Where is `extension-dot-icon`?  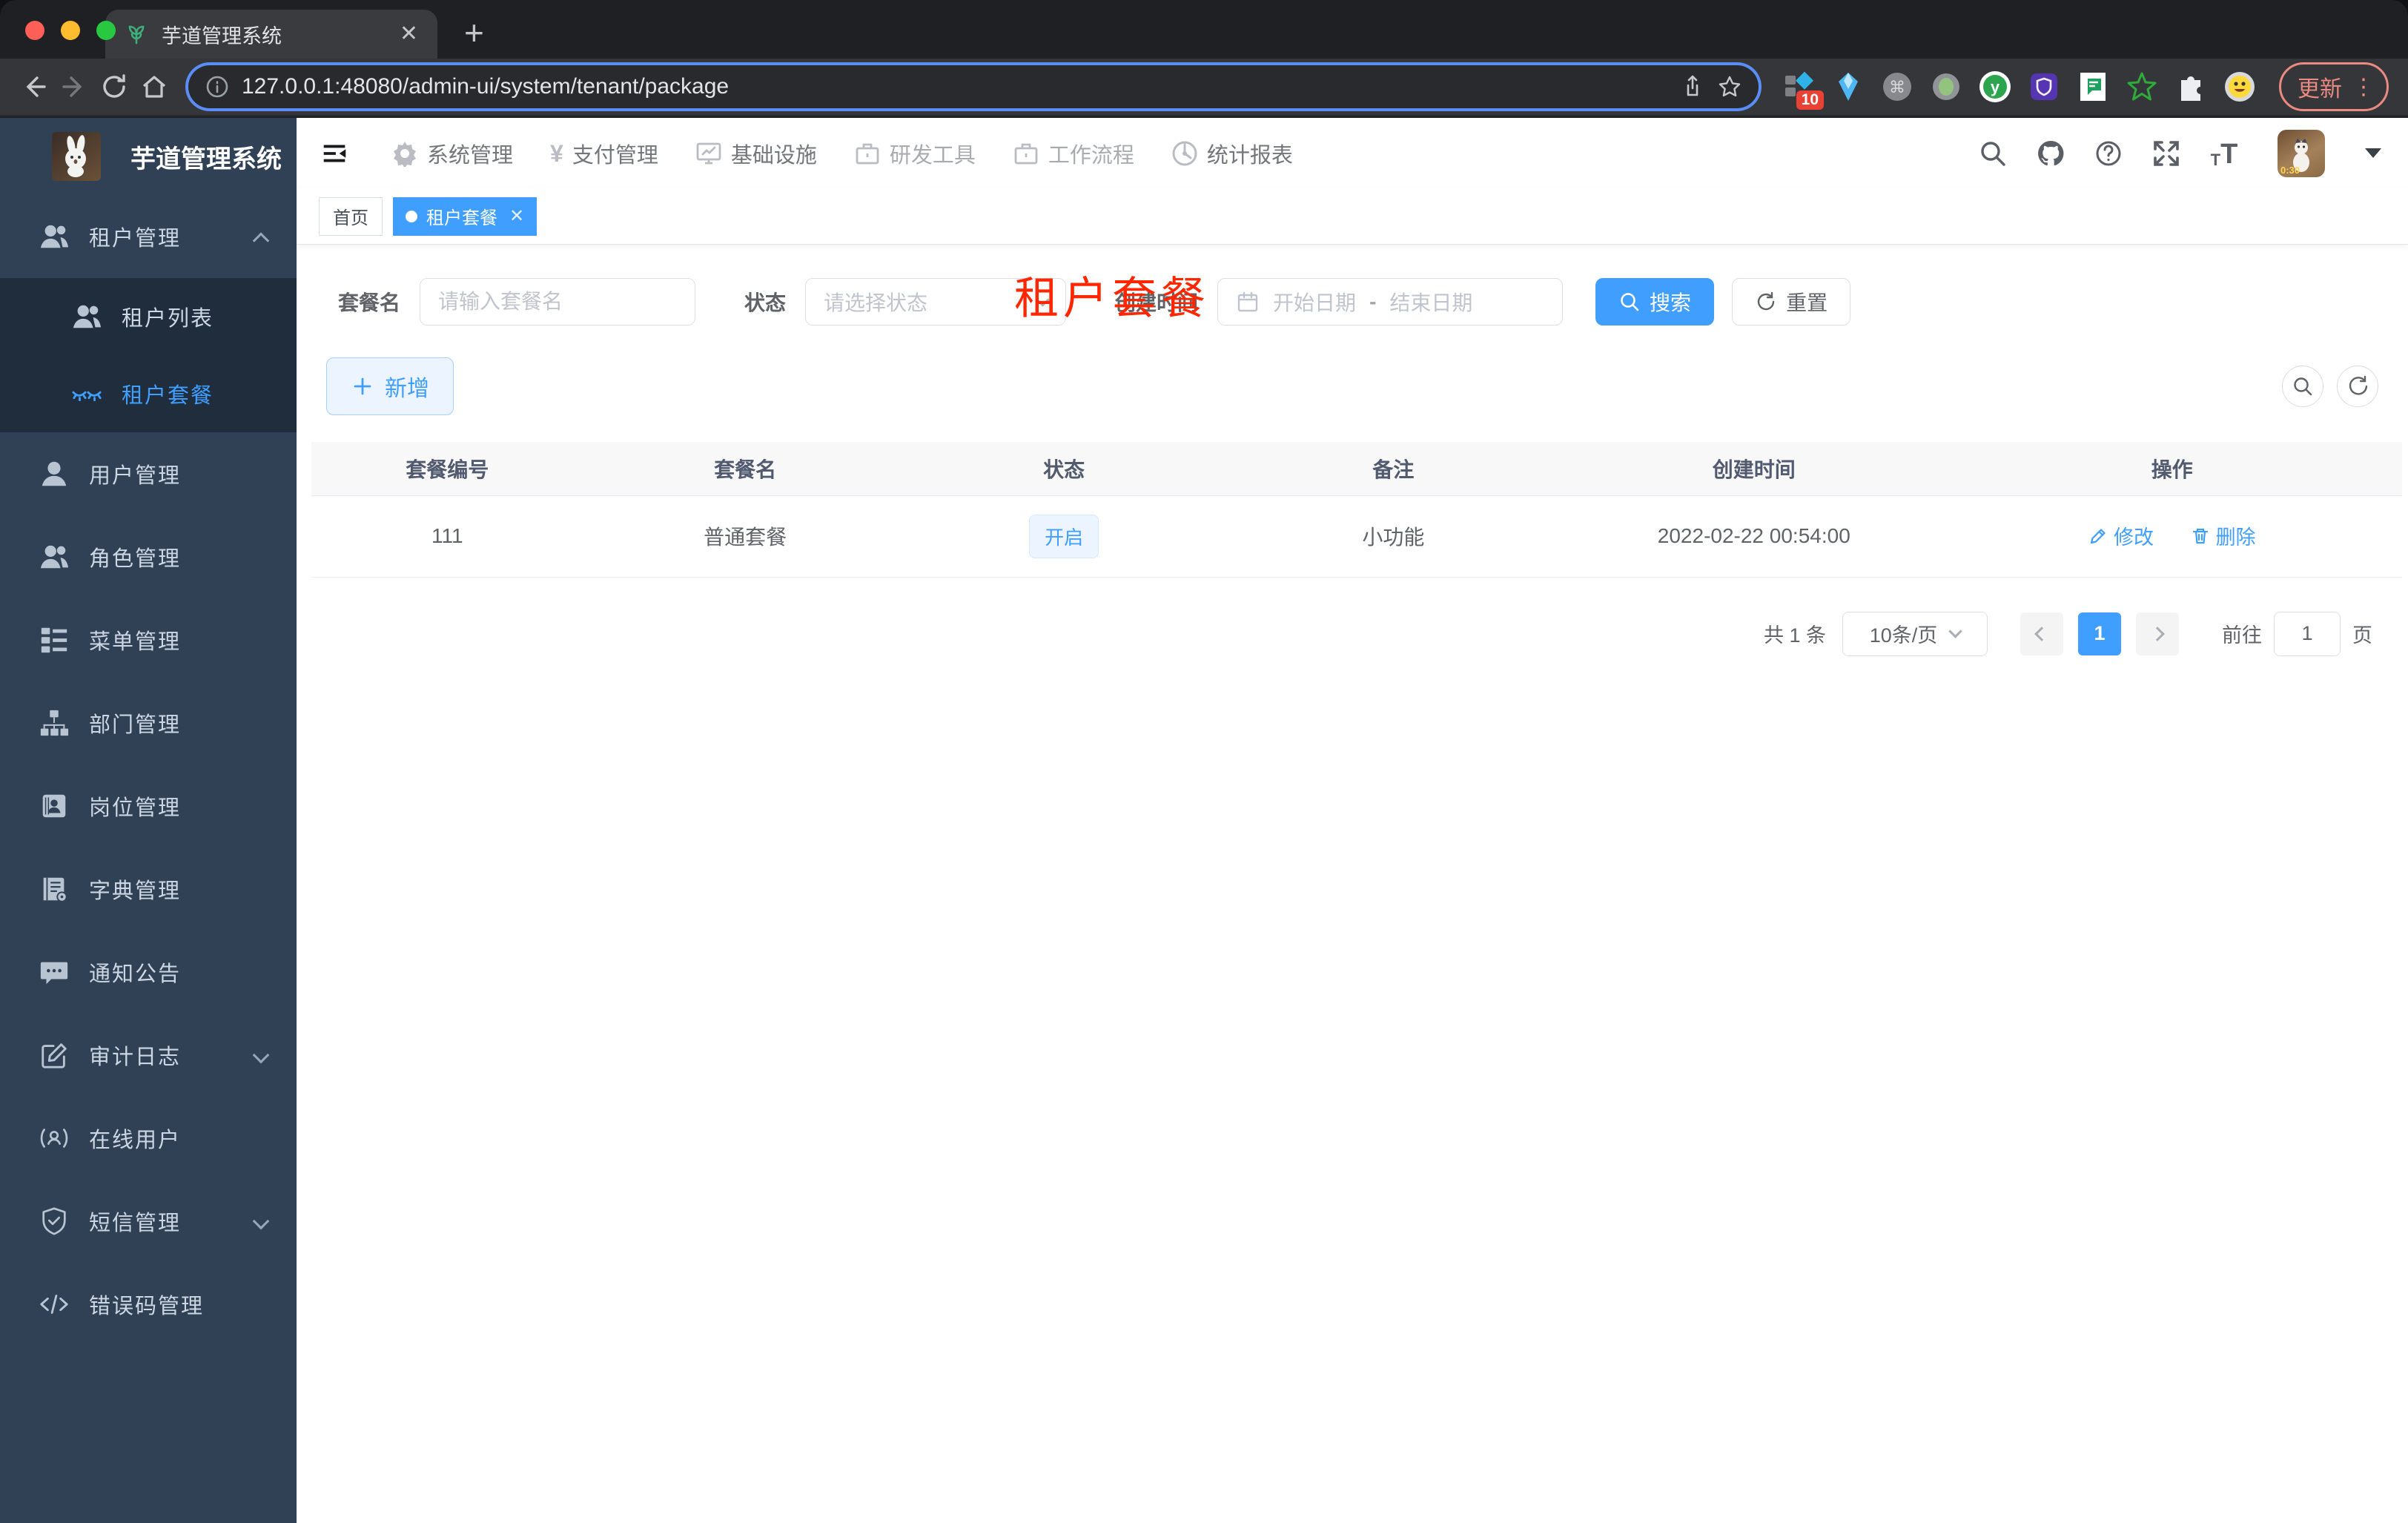 extension-dot-icon is located at coordinates (1946, 87).